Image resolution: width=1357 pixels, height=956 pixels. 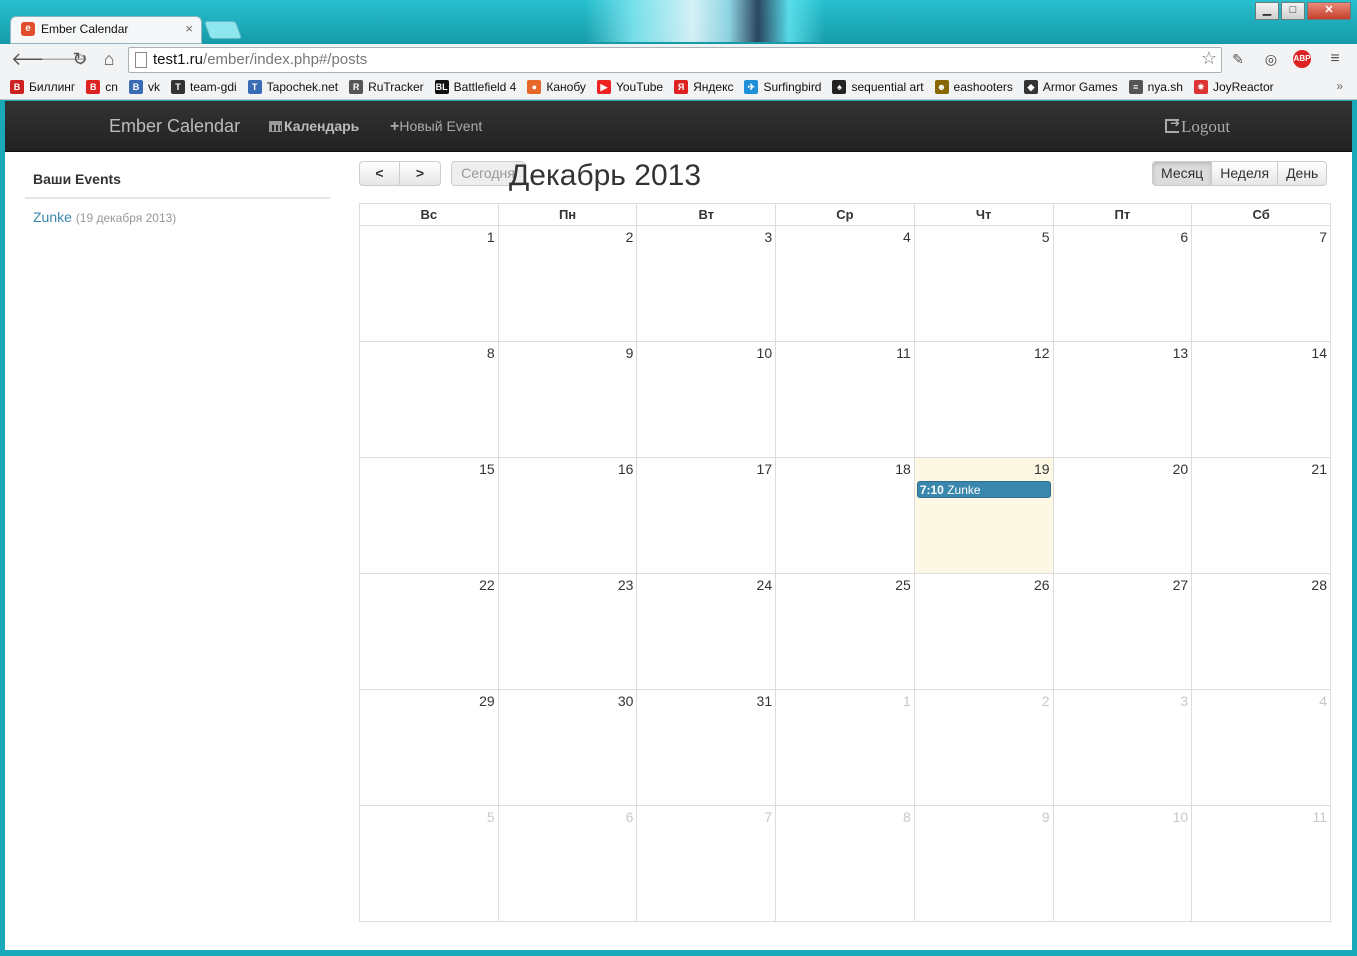 I want to click on bookmark-favicon-icon: В, so click(x=17, y=86).